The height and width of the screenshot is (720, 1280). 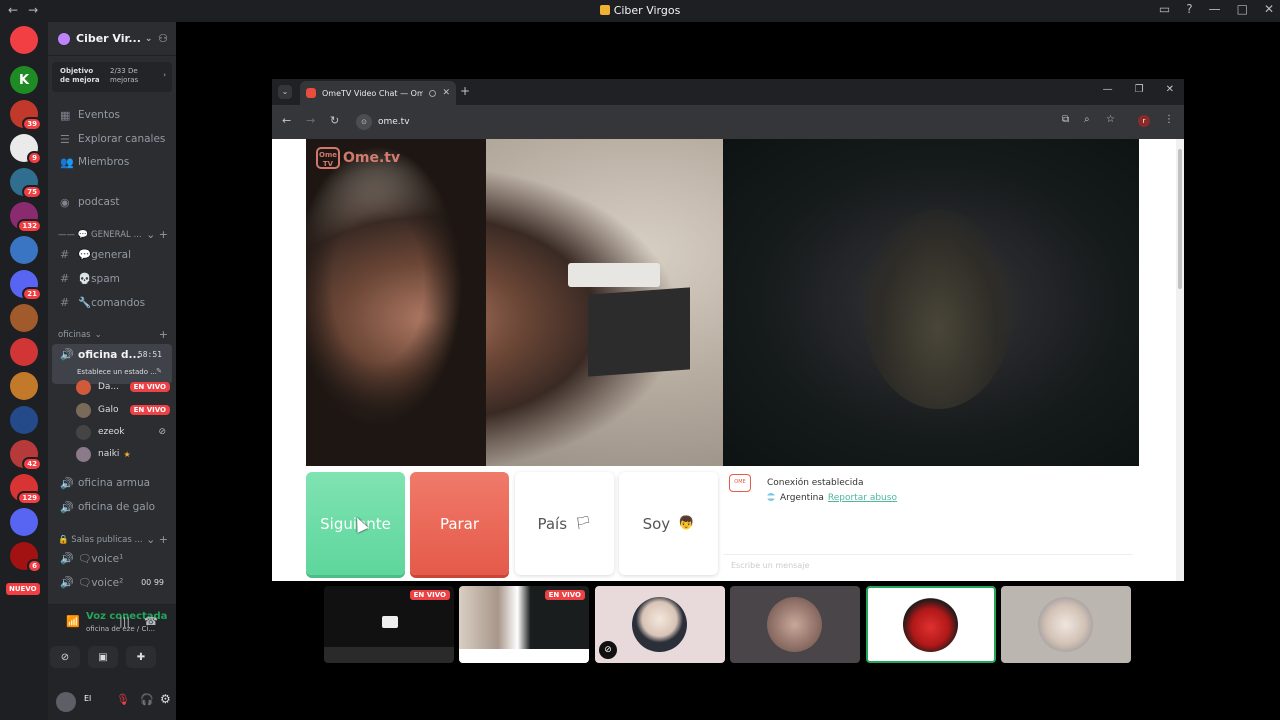 I want to click on boost-goal: Objetivo de mejora 2/33 De mejoras ›, so click(x=112, y=77).